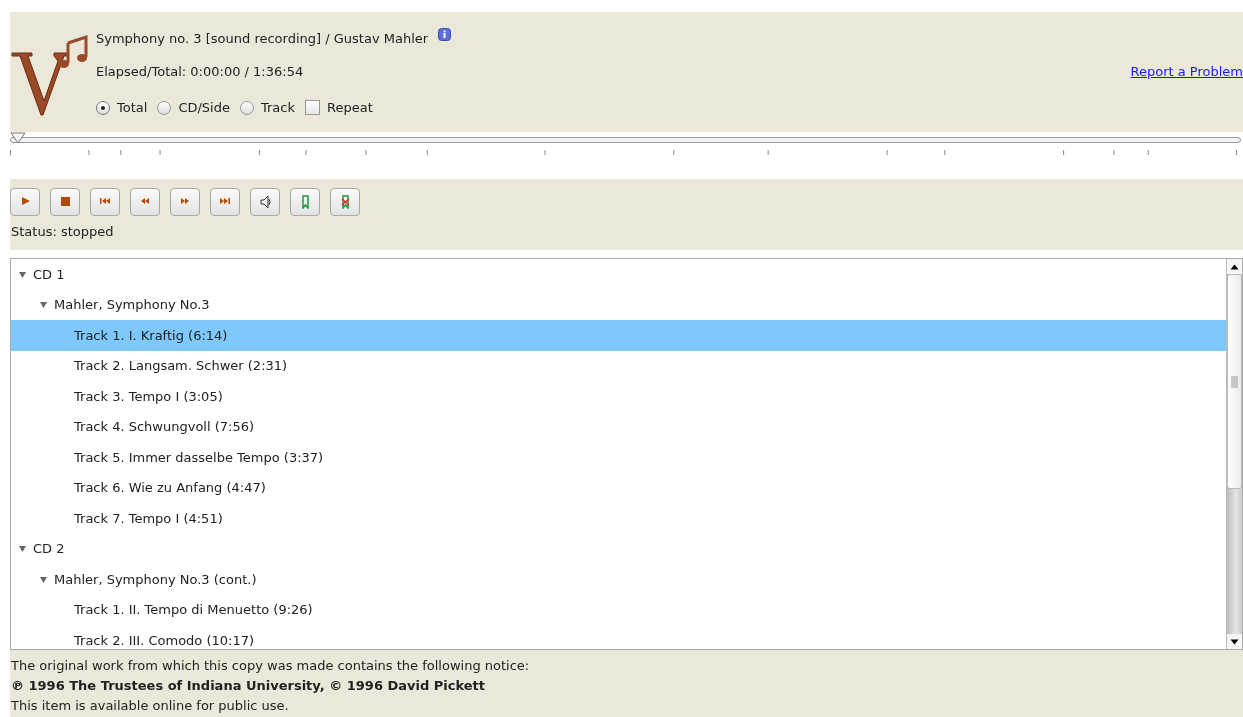 This screenshot has width=1243, height=717. Describe the element at coordinates (145, 202) in the screenshot. I see `rewind-button` at that location.